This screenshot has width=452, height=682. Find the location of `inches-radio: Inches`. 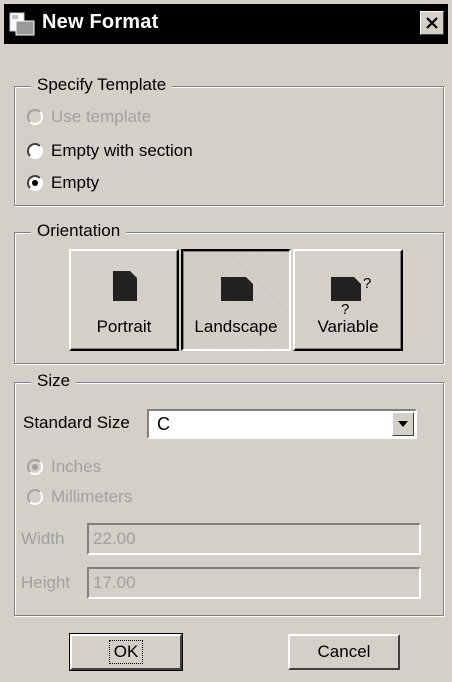

inches-radio: Inches is located at coordinates (64, 467).